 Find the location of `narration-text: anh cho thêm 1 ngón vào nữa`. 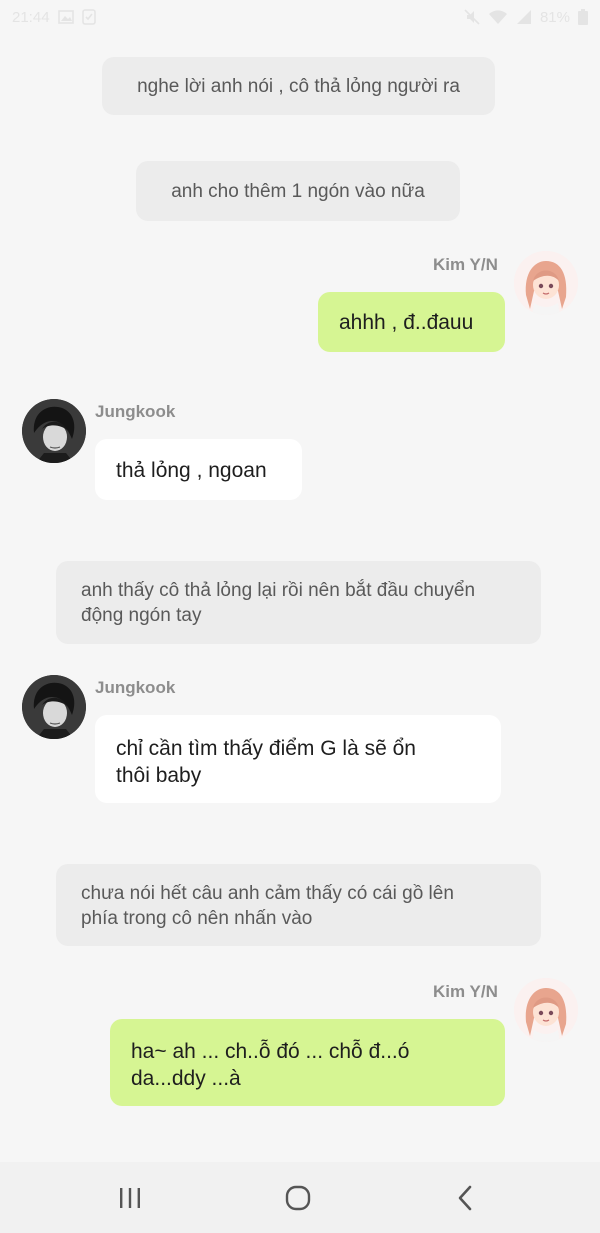

narration-text: anh cho thêm 1 ngón vào nữa is located at coordinates (298, 191).